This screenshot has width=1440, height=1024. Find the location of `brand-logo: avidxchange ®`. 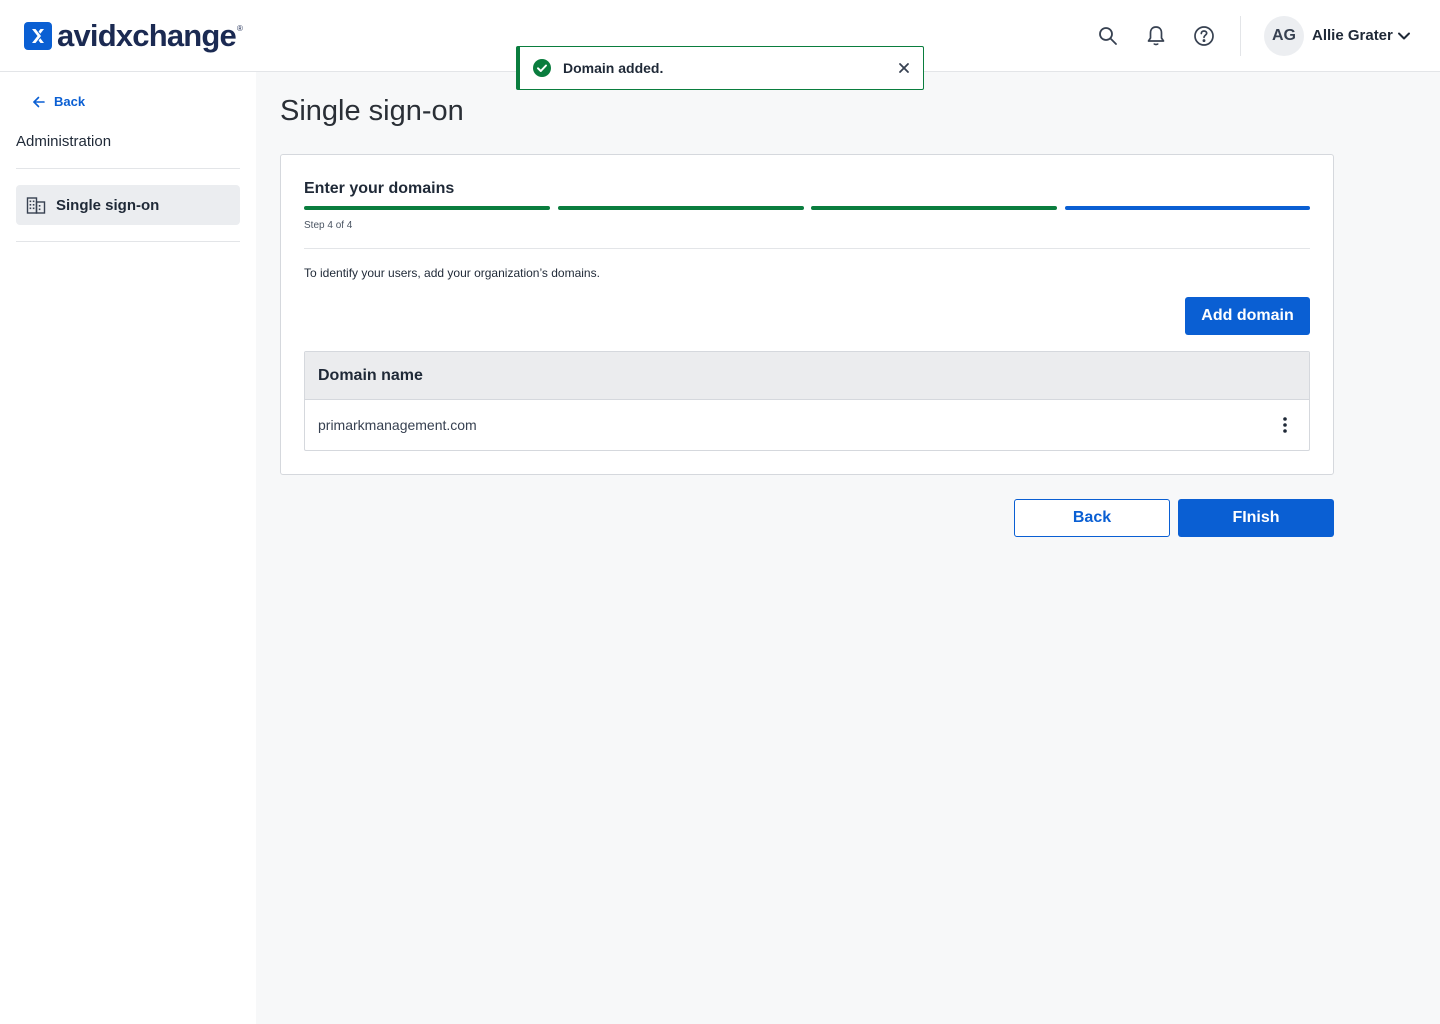

brand-logo: avidxchange ® is located at coordinates (133, 36).